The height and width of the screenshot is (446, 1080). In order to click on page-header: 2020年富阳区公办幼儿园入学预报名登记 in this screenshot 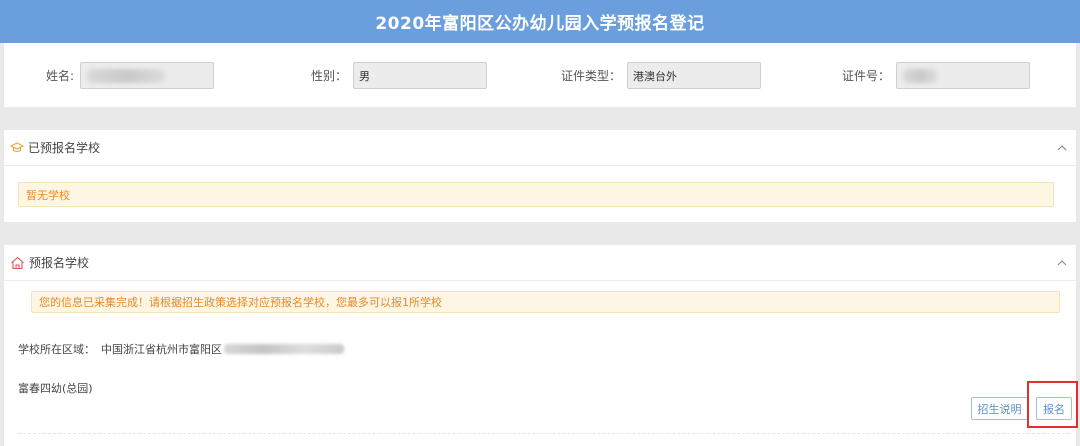, I will do `click(540, 21)`.